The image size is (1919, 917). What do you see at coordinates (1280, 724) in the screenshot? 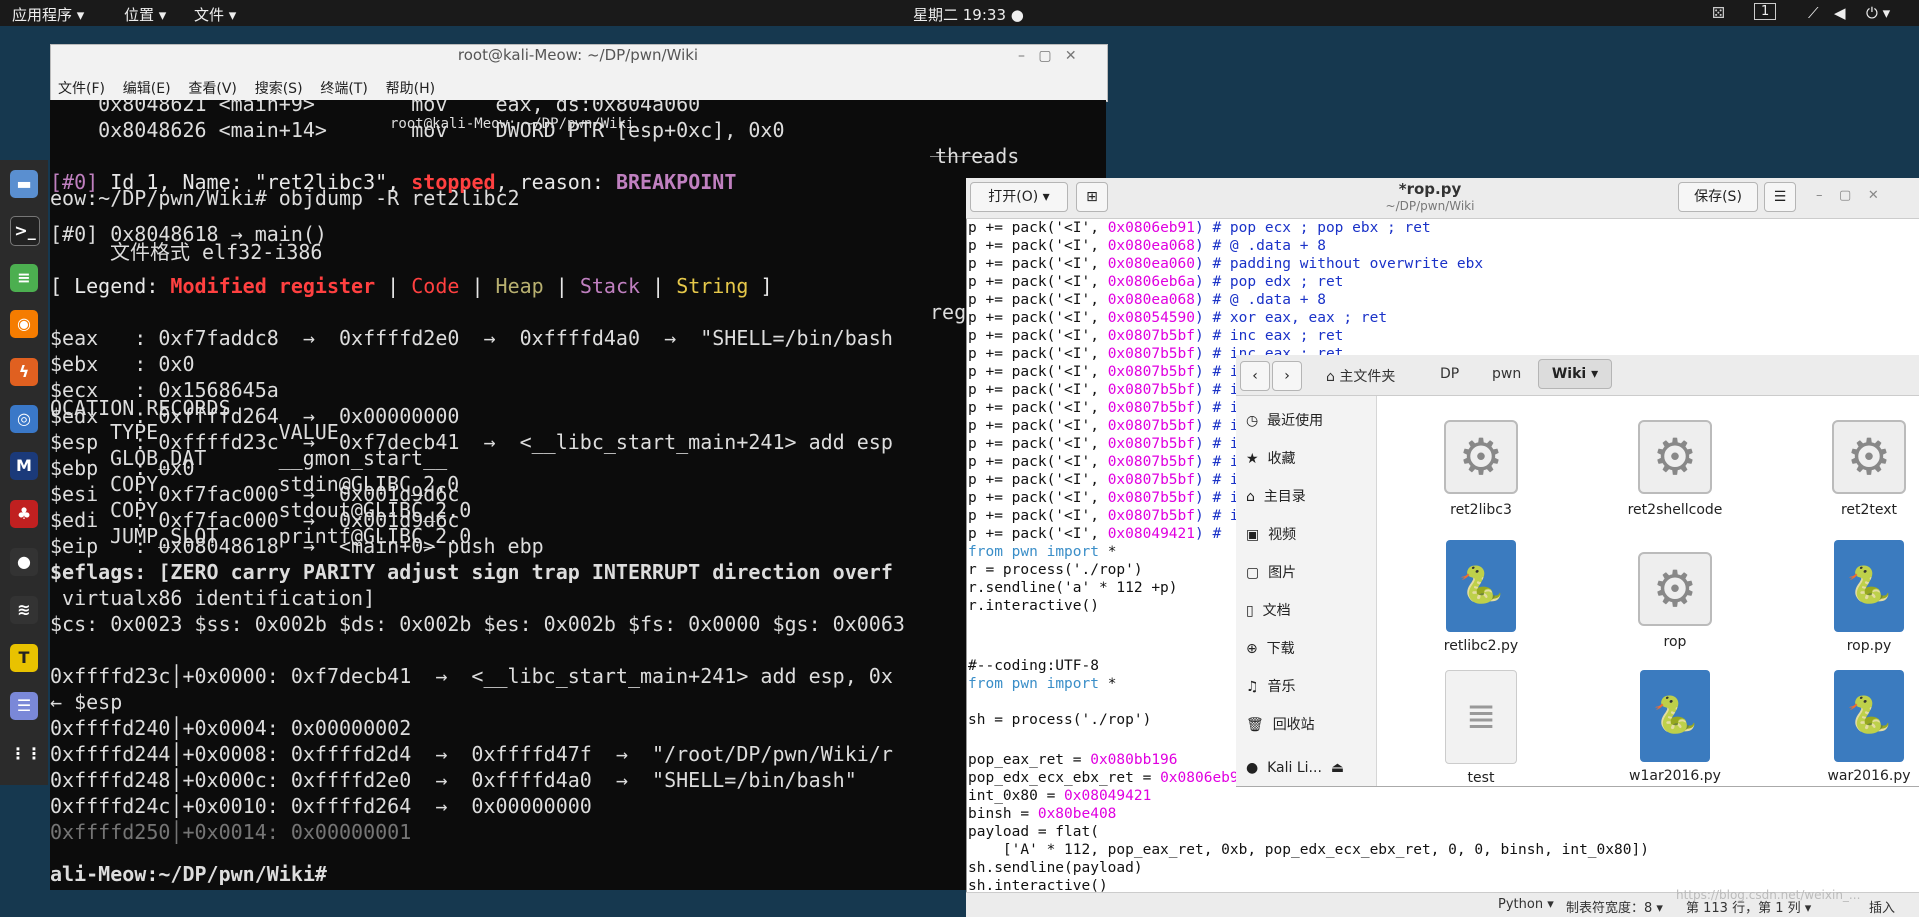
I see `sidebar-trash: 🗑 回收站` at bounding box center [1280, 724].